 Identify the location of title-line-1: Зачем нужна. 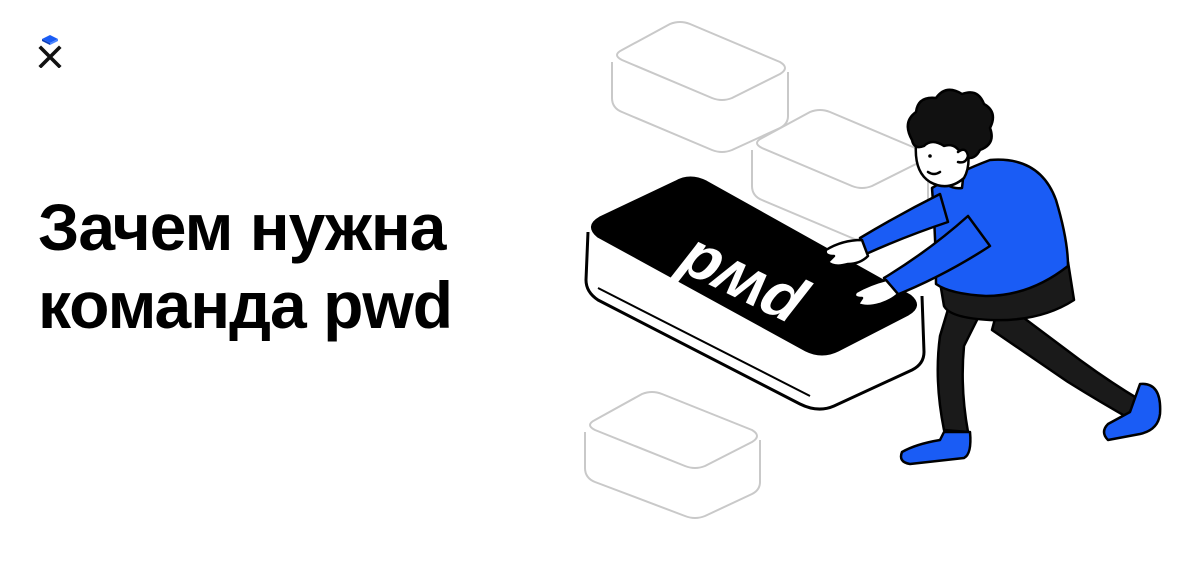
(242, 227).